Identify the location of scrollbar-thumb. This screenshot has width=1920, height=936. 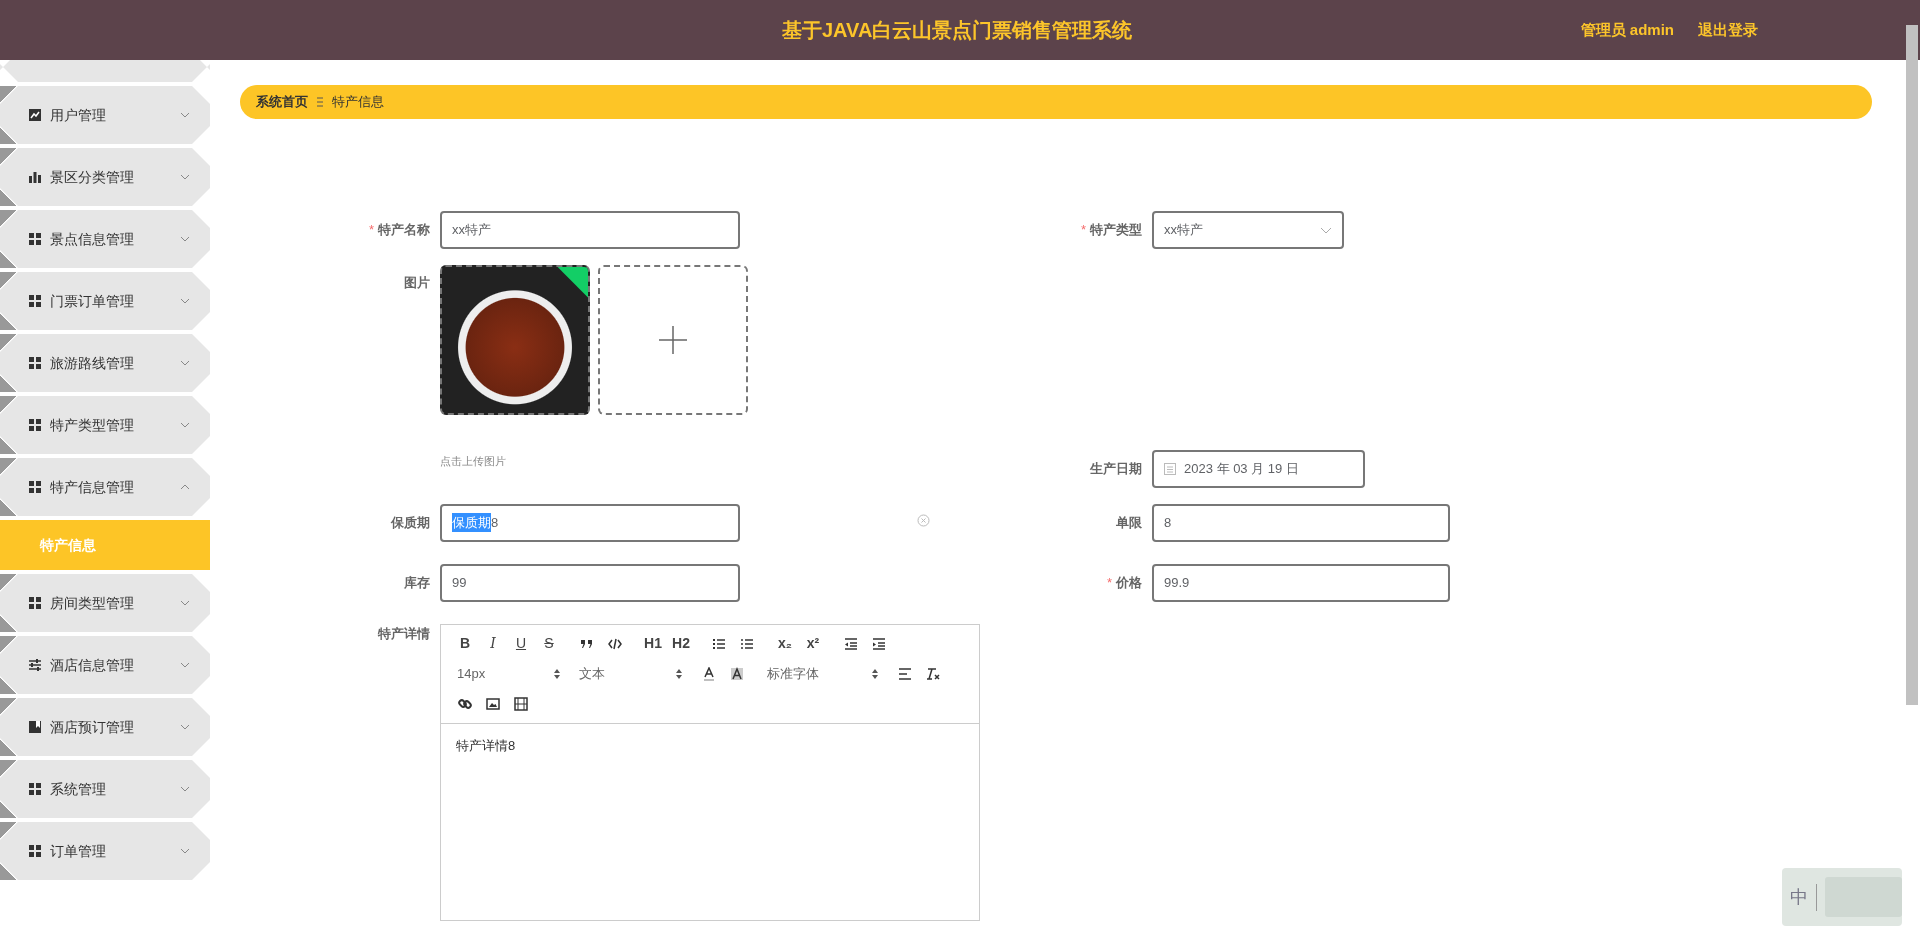
(1912, 365).